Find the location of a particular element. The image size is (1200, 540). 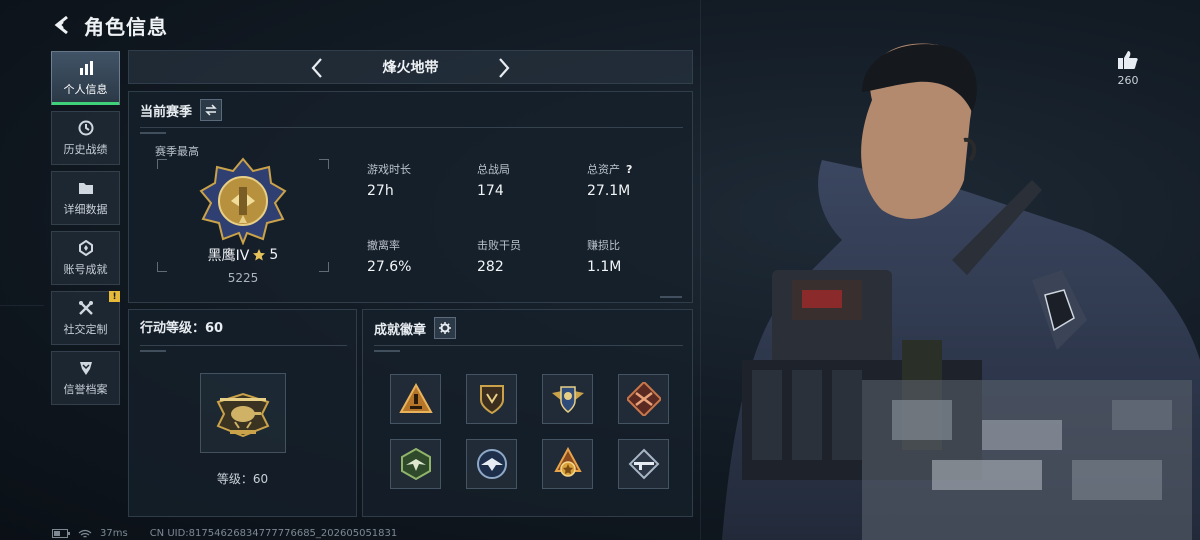

side-tabs: 个人信息 历史战绩 详细数据 账号成就 ! 社交定制 信誉档案 is located at coordinates (85, 228).